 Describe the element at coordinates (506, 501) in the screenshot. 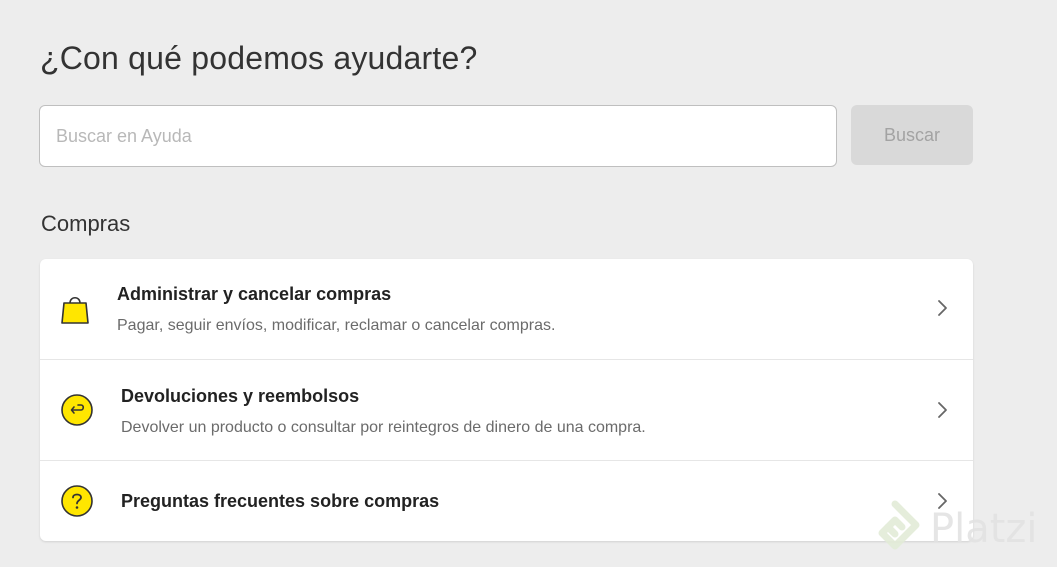

I see `help-topic-faq: Preguntas frecuentes sobre compras` at that location.